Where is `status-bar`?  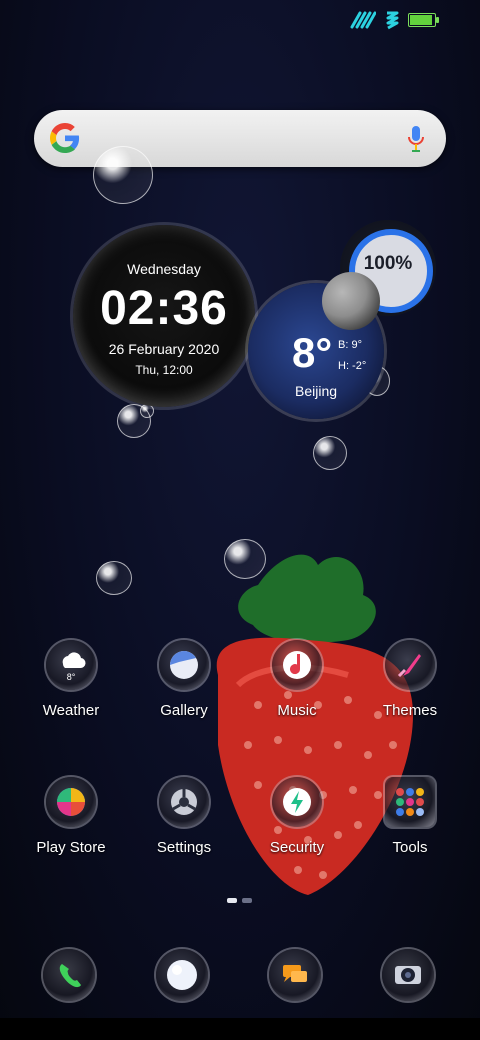
status-bar is located at coordinates (394, 20).